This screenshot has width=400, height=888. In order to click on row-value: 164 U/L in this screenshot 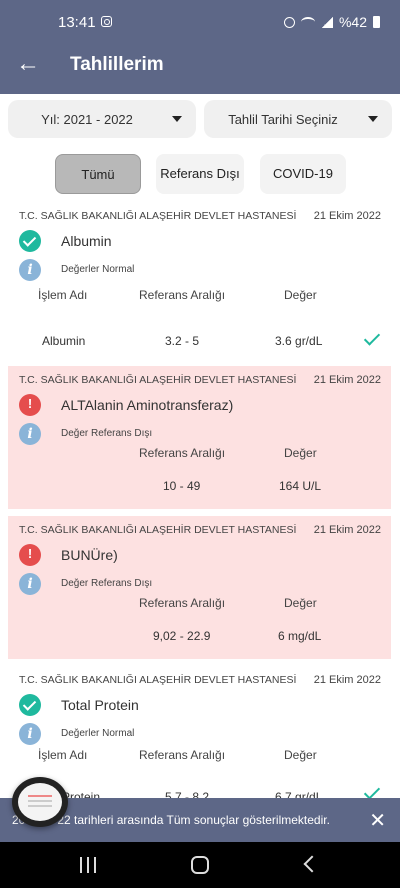, I will do `click(300, 486)`.